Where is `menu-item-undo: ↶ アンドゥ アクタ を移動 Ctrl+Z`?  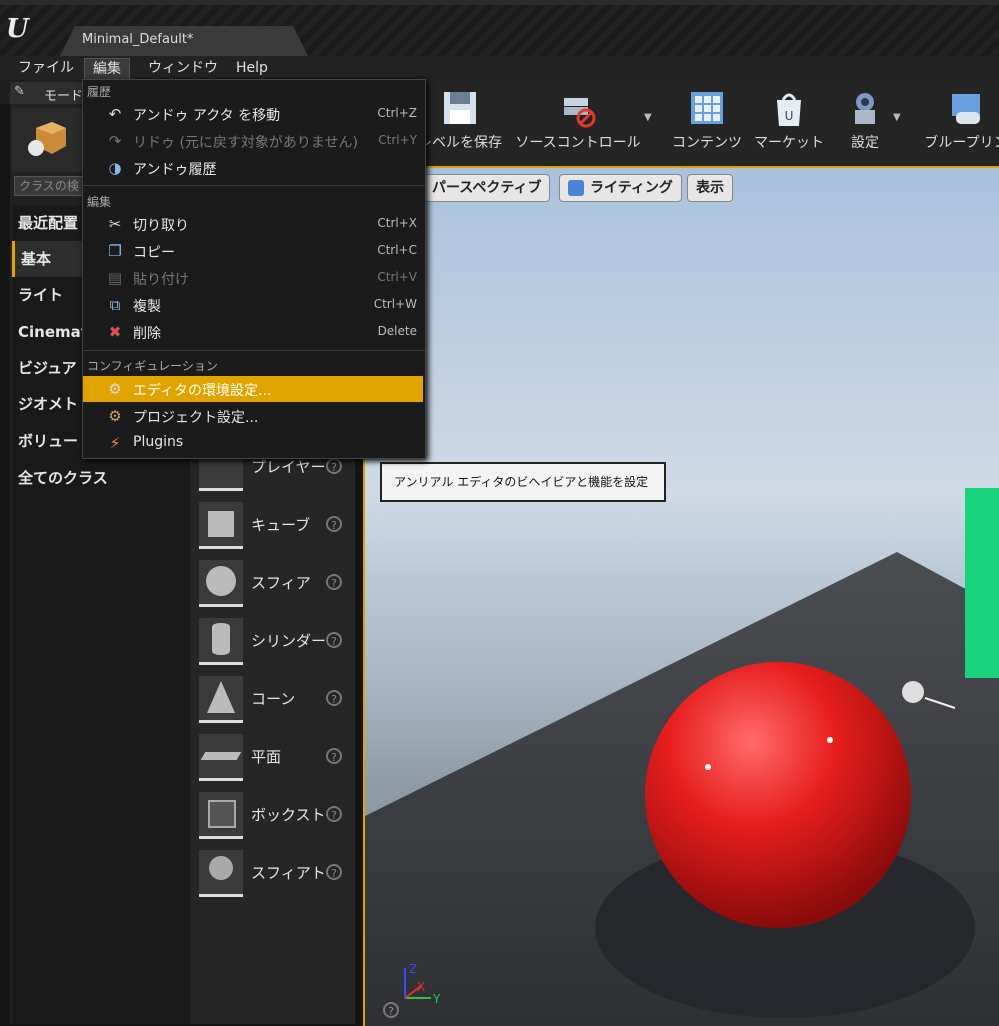 menu-item-undo: ↶ アンドゥ アクタ を移動 Ctrl+Z is located at coordinates (253, 114).